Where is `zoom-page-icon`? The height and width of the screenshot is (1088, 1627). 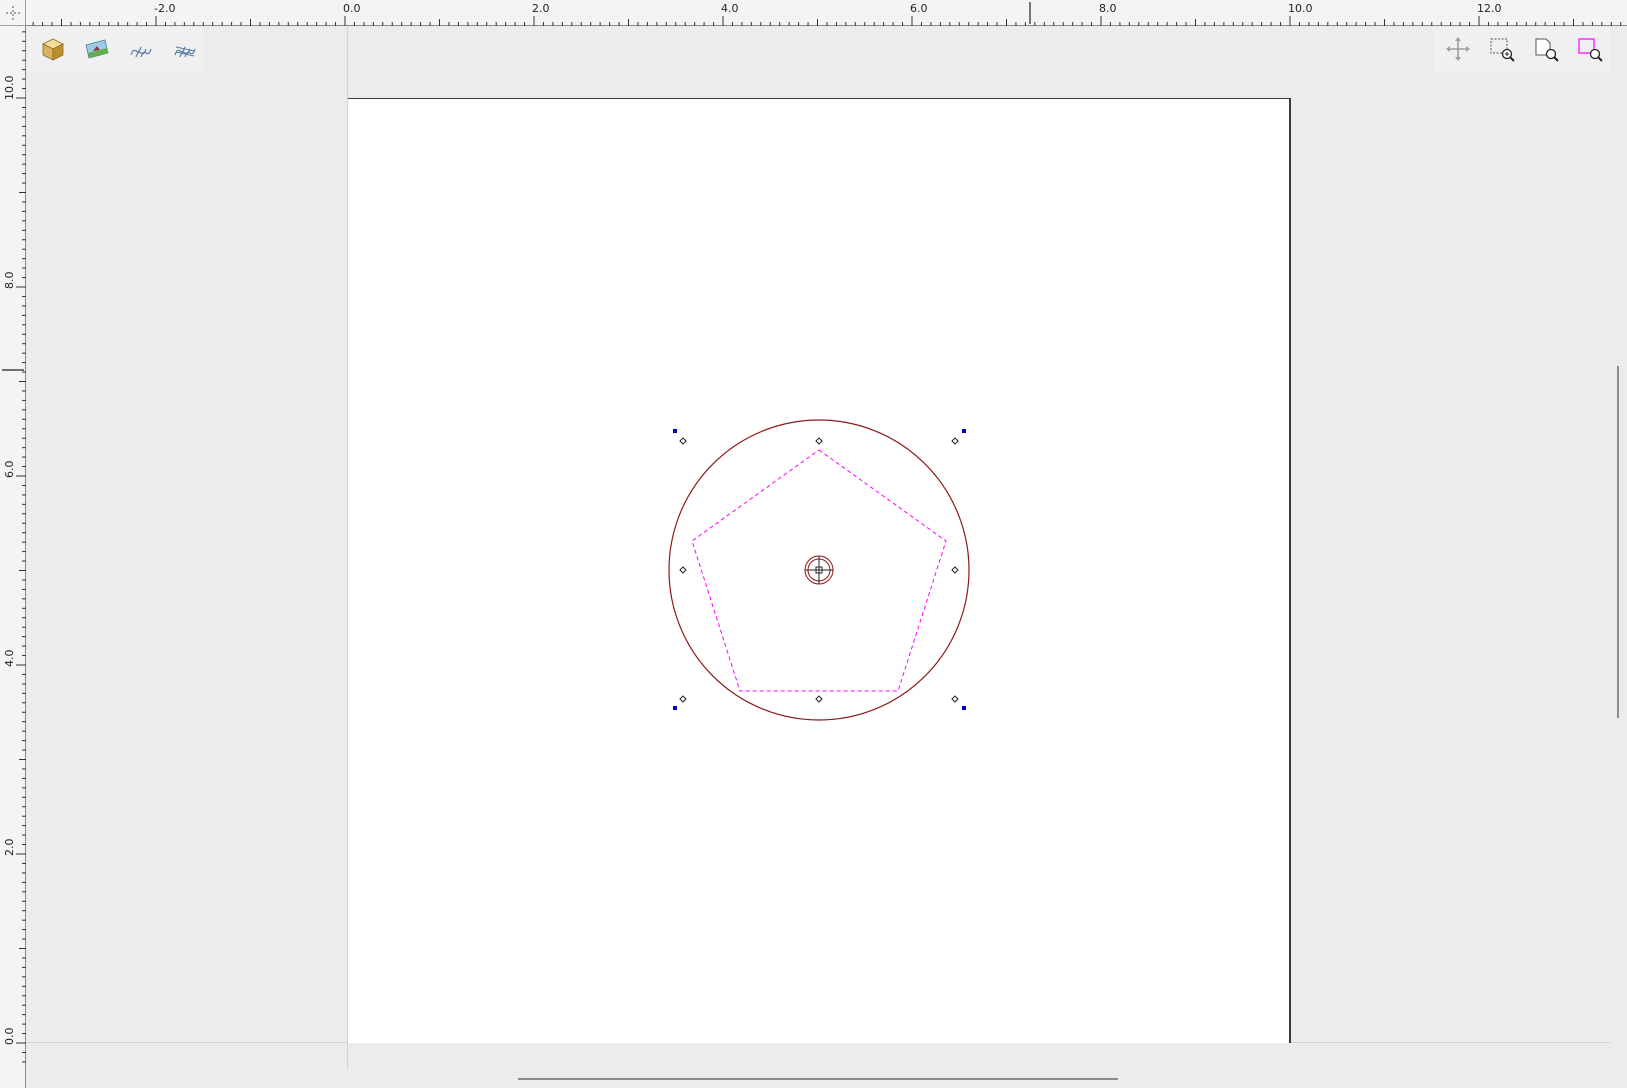 zoom-page-icon is located at coordinates (1547, 50).